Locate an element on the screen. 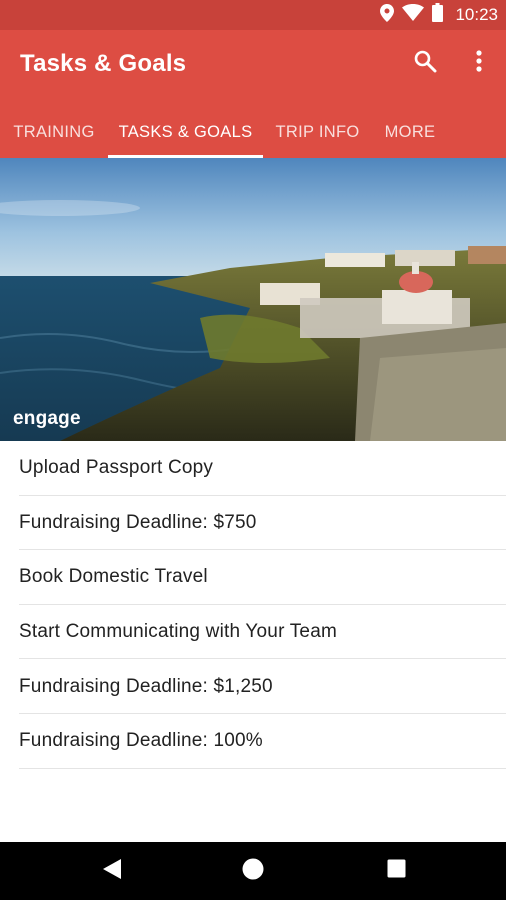 The width and height of the screenshot is (506, 900). status-icons: 10:23 is located at coordinates (439, 15).